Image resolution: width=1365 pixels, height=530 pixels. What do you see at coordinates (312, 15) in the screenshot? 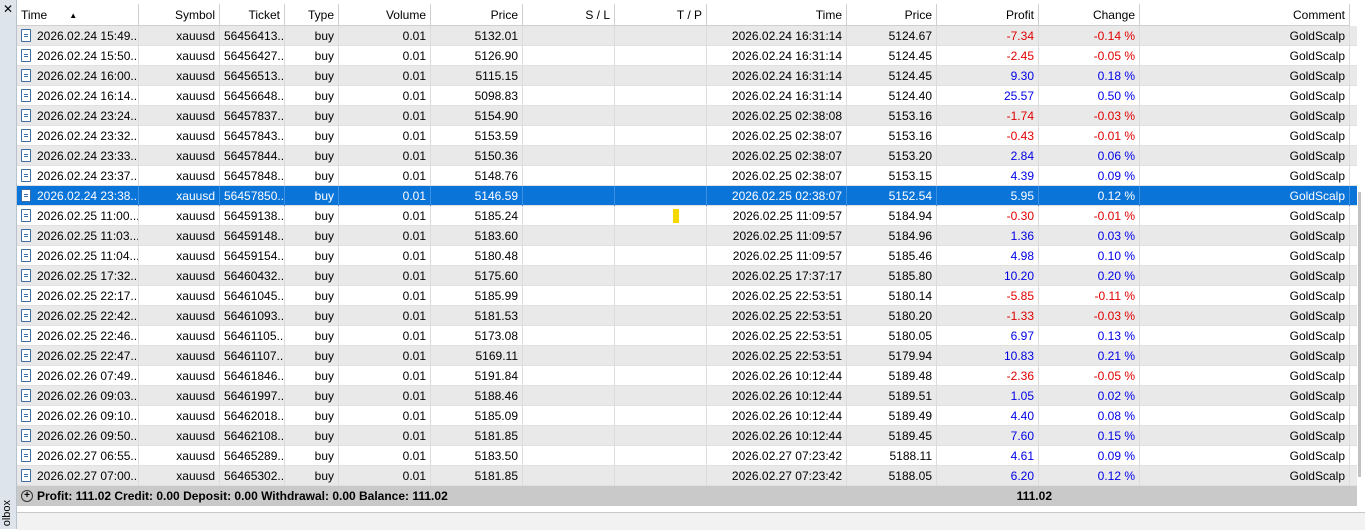
I see `col-header-type: Type` at bounding box center [312, 15].